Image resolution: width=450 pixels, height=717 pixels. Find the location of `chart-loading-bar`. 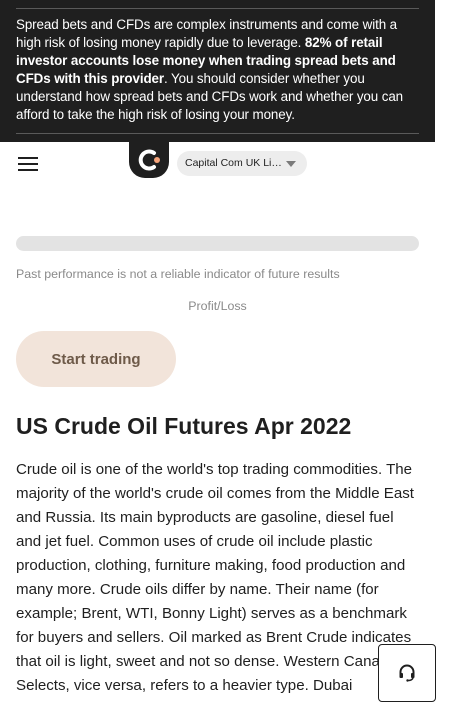

chart-loading-bar is located at coordinates (217, 243).